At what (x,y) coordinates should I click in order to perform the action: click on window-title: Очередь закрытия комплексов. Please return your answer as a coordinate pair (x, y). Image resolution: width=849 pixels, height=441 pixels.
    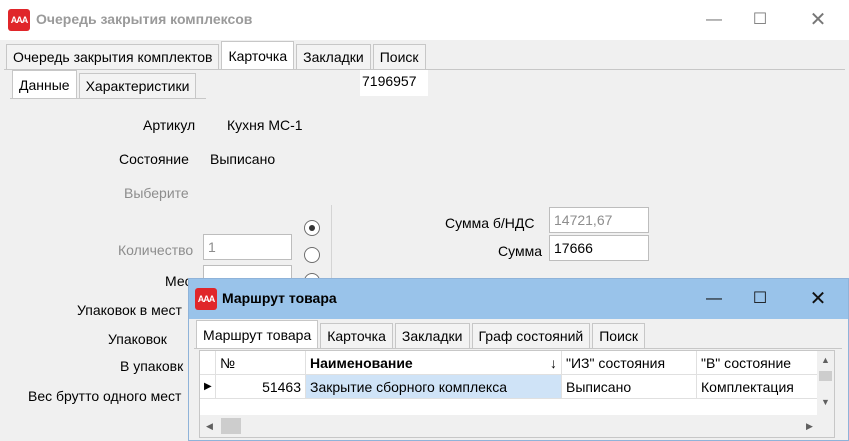
    Looking at the image, I should click on (144, 19).